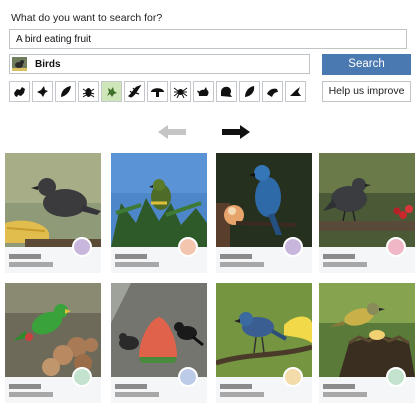 The width and height of the screenshot is (420, 420). What do you see at coordinates (203, 91) in the screenshot?
I see `mammals-icon` at bounding box center [203, 91].